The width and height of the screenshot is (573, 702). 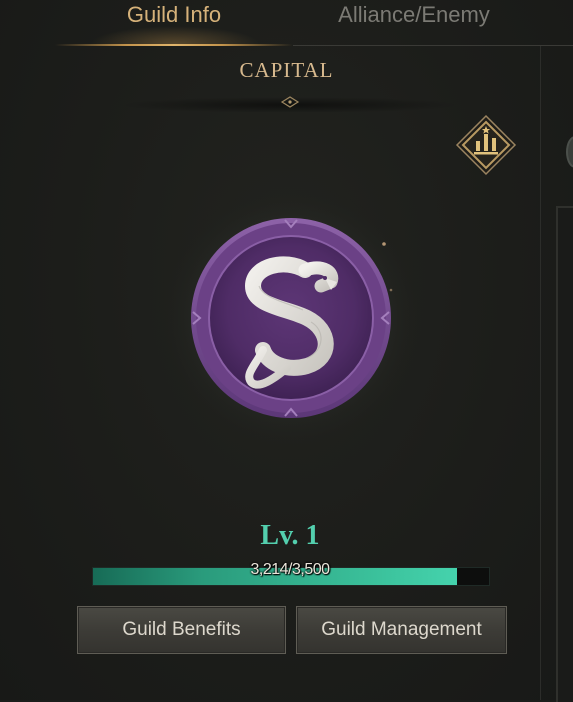 What do you see at coordinates (540, 373) in the screenshot?
I see `panel-divider` at bounding box center [540, 373].